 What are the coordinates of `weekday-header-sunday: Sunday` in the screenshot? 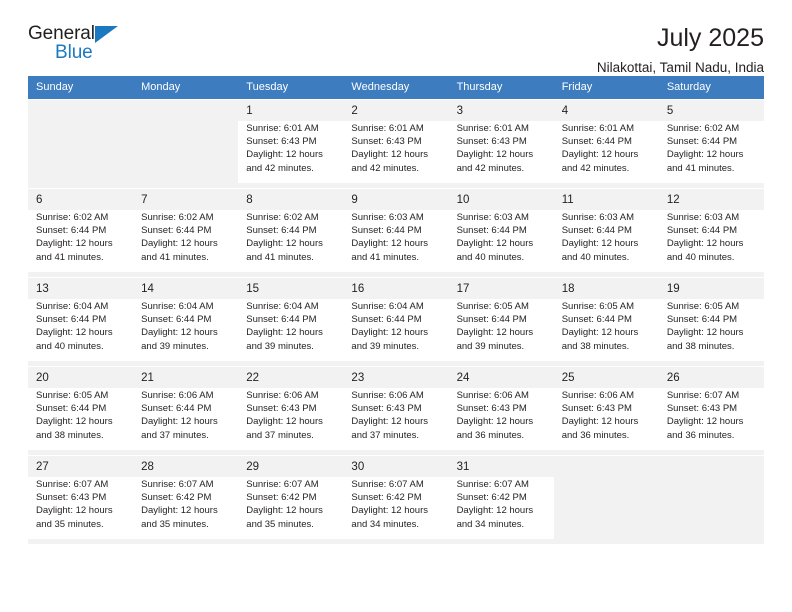 It's located at (81, 87).